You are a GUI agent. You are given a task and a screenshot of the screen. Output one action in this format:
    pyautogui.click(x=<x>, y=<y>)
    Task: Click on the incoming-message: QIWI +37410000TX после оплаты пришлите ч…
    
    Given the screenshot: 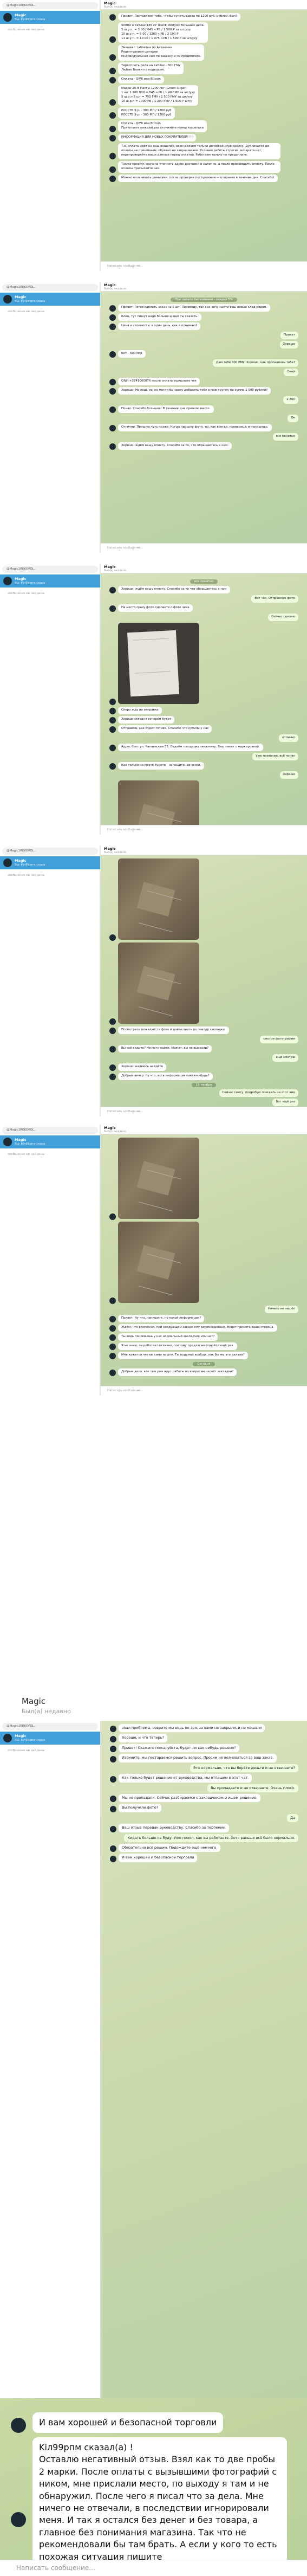 What is the action you would take?
    pyautogui.click(x=203, y=381)
    